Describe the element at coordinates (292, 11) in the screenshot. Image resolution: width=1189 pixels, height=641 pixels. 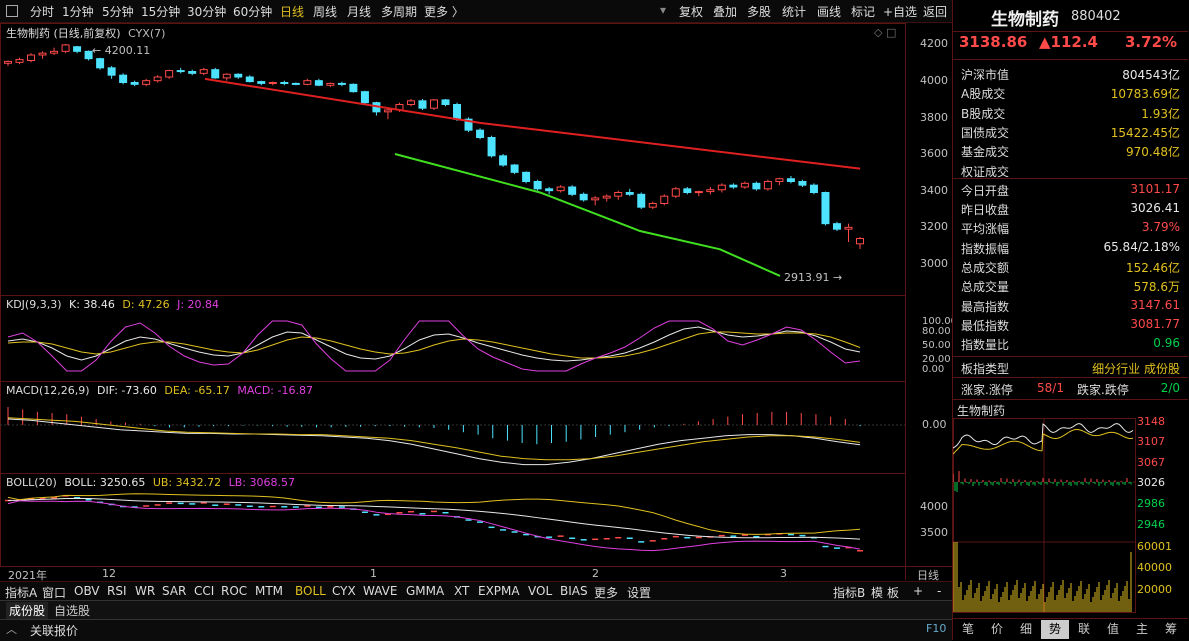
I see `period-tab-daily: 日线` at that location.